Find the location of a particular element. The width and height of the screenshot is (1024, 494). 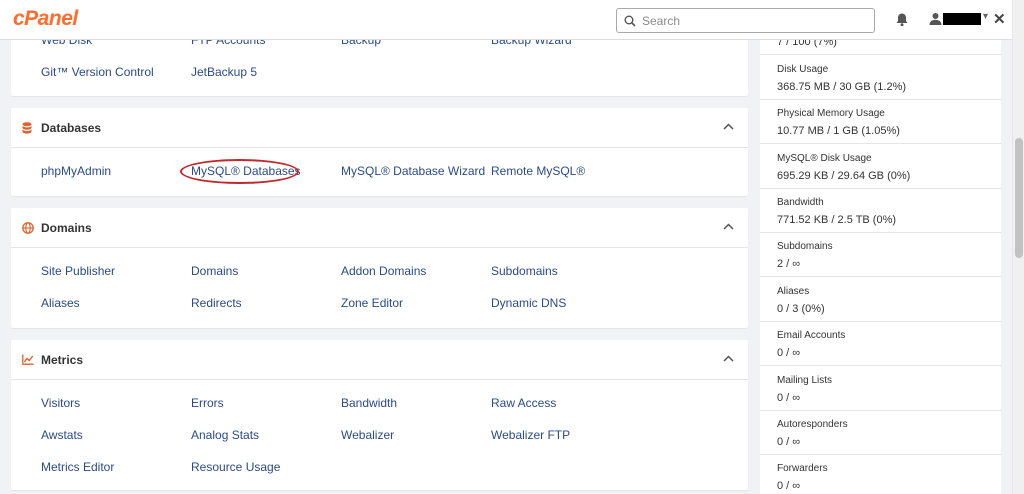

globe-icon is located at coordinates (28, 228).